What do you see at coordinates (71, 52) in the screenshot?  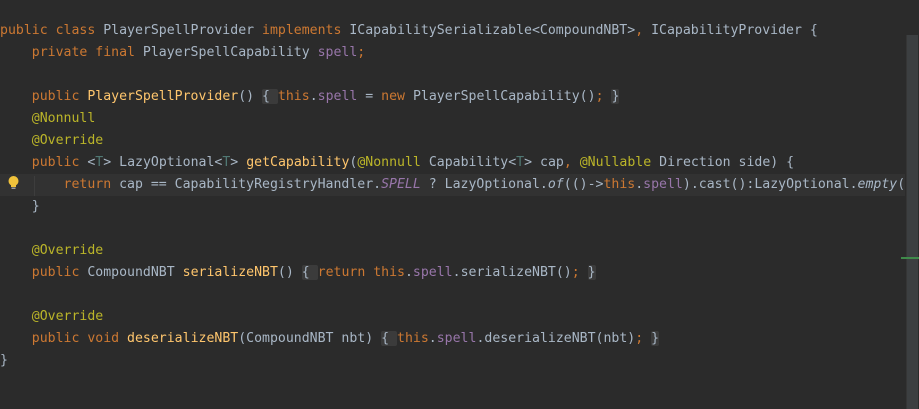 I see `code-token: private final` at bounding box center [71, 52].